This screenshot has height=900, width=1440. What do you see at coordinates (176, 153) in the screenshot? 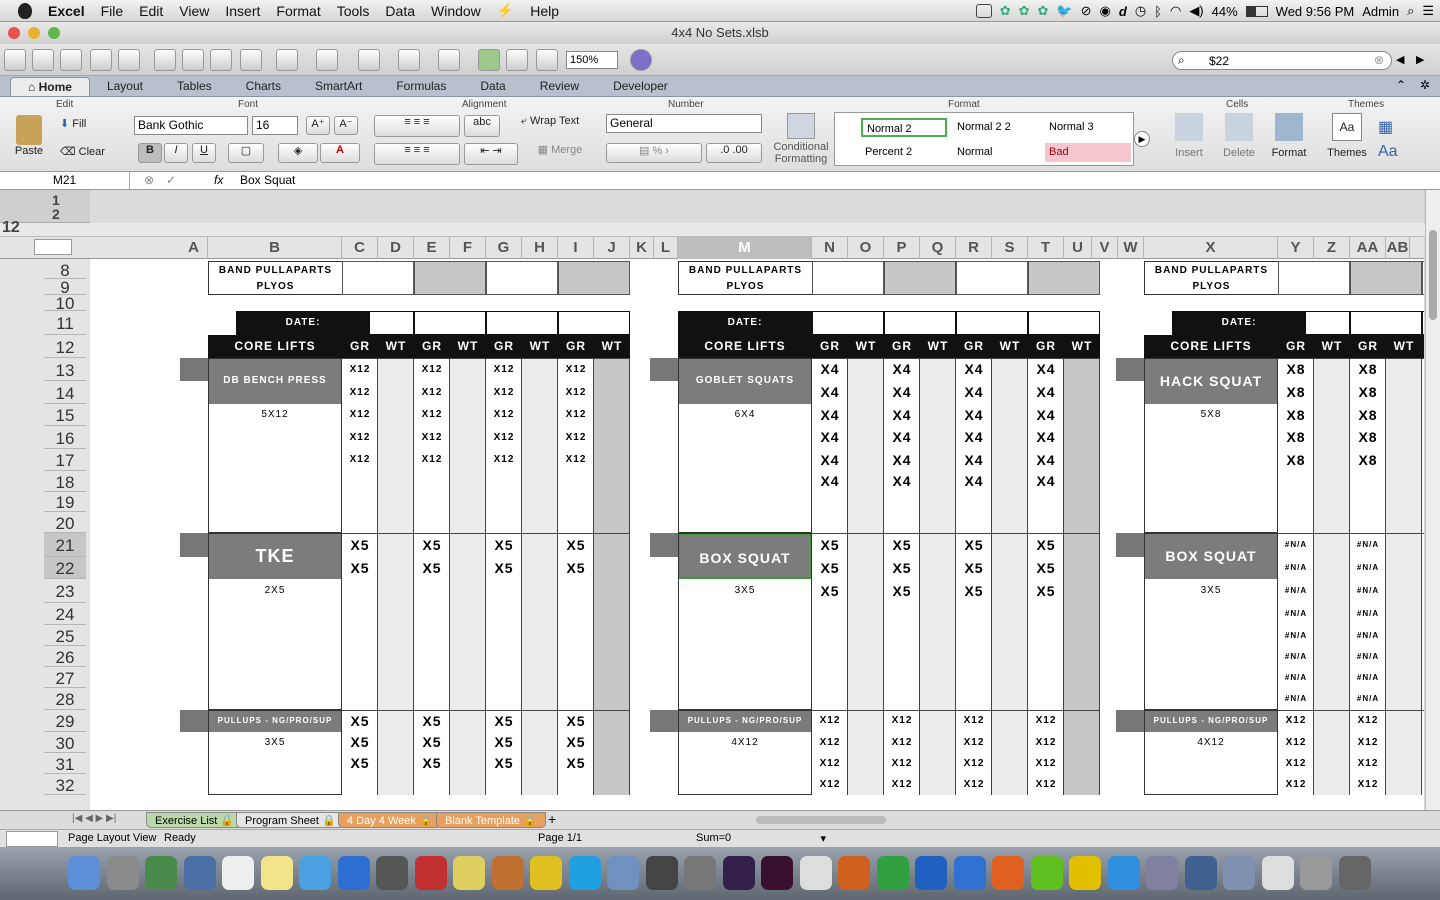
I see `italic-button: I` at bounding box center [176, 153].